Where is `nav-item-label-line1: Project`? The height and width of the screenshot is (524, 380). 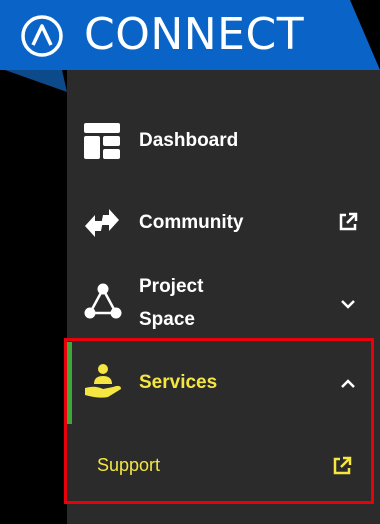
nav-item-label-line1: Project is located at coordinates (171, 286).